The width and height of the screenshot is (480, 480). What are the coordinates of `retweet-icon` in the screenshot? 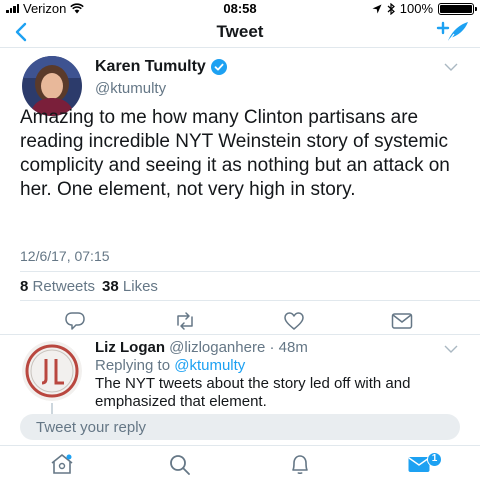 It's located at (185, 321).